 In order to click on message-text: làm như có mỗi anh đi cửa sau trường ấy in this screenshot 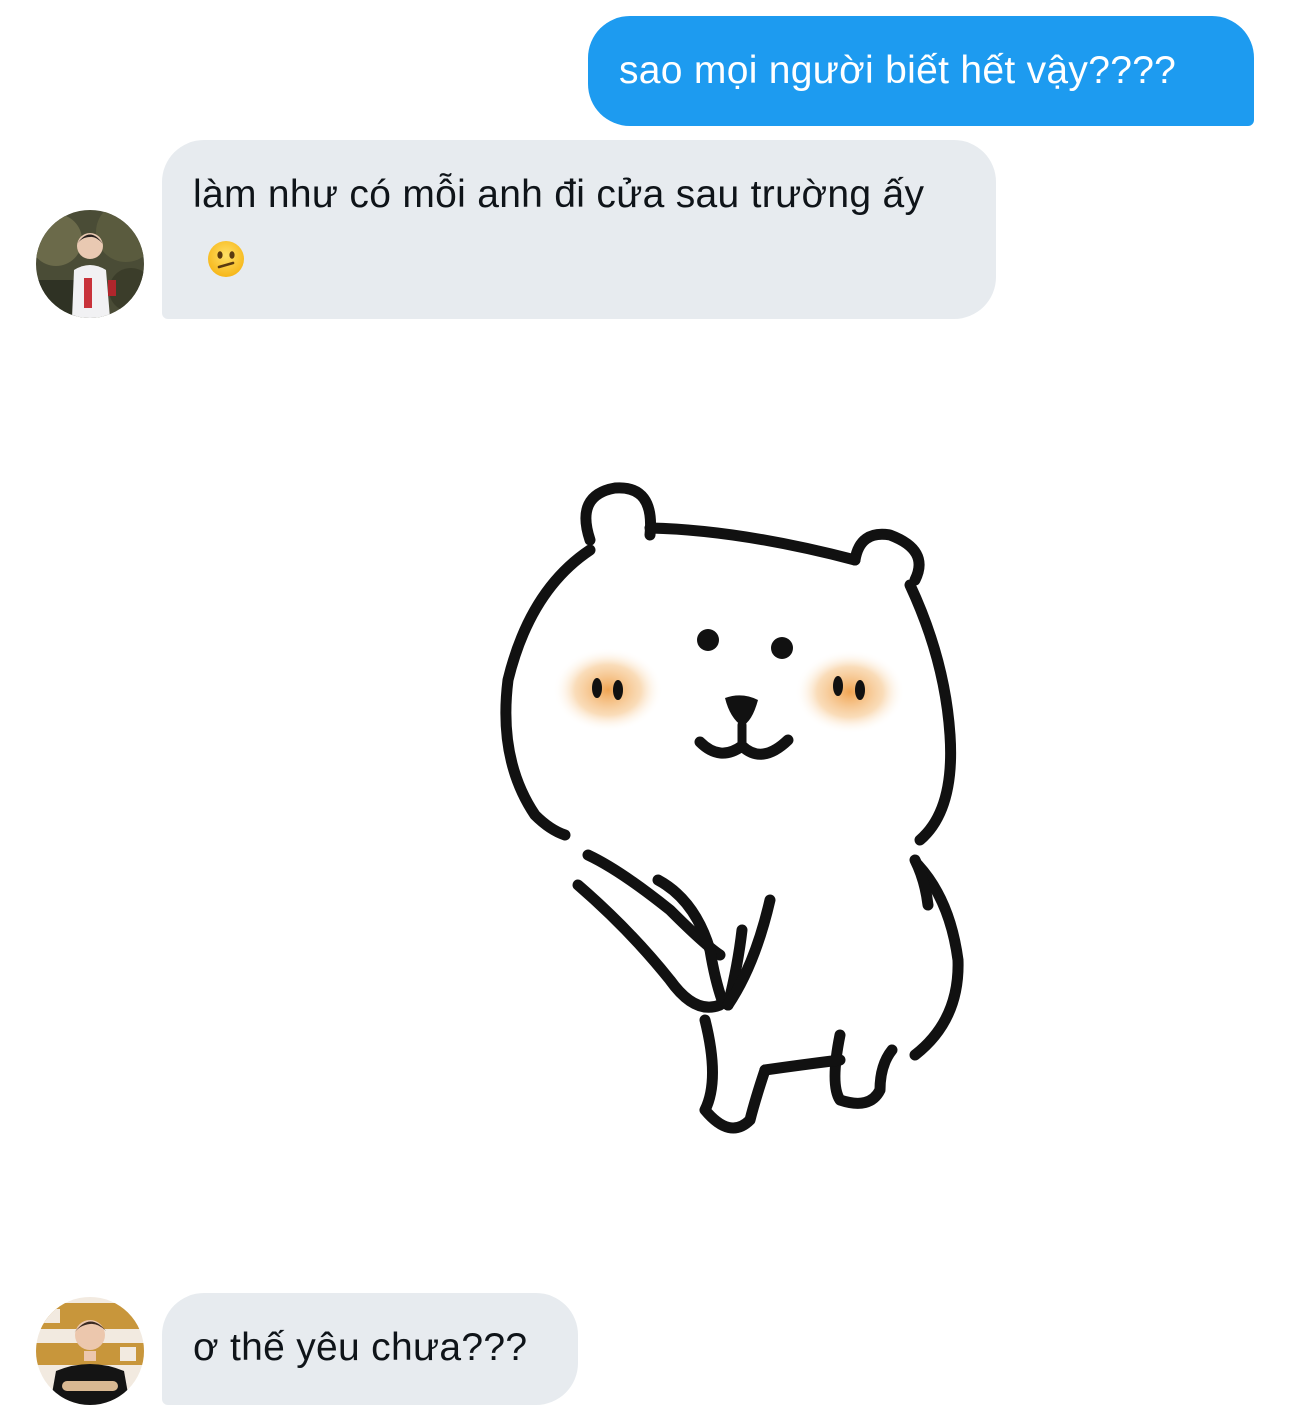, I will do `click(559, 194)`.